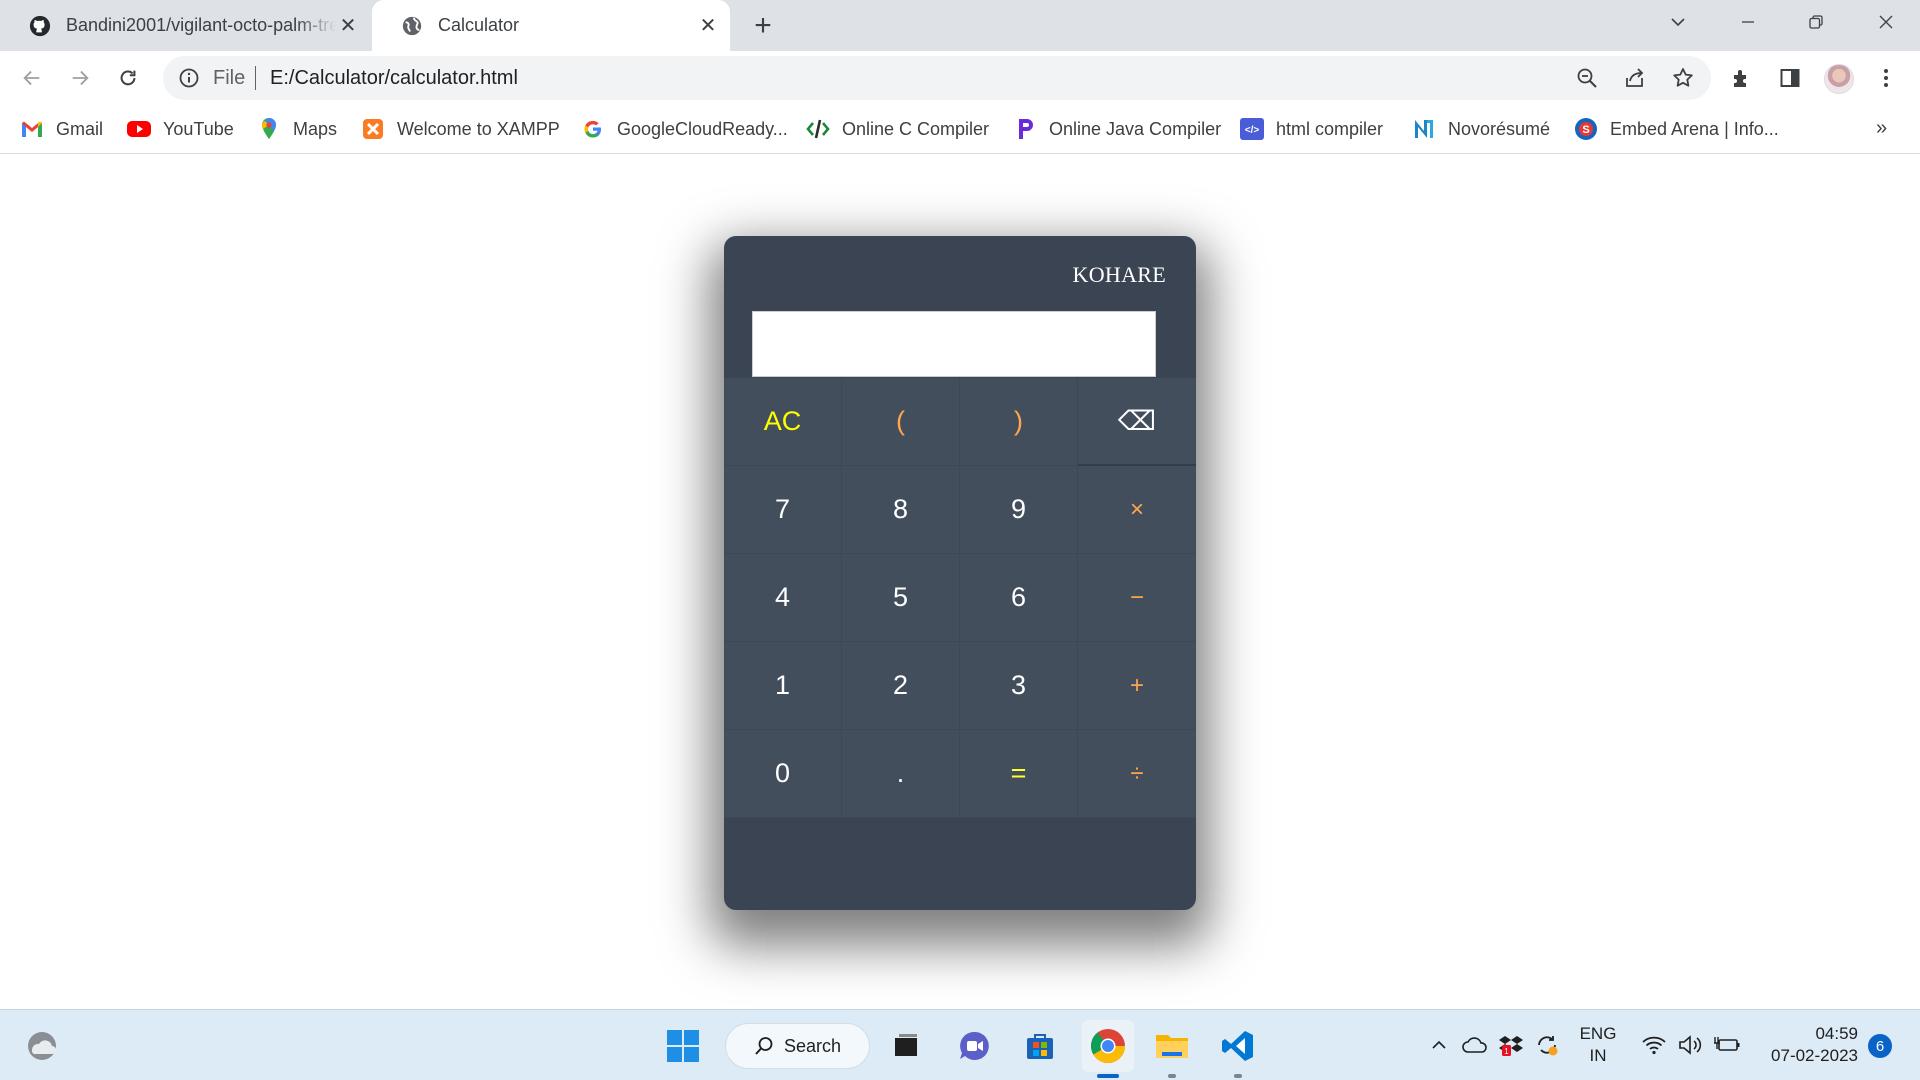  What do you see at coordinates (783, 422) in the screenshot?
I see `all-clear-button: AC` at bounding box center [783, 422].